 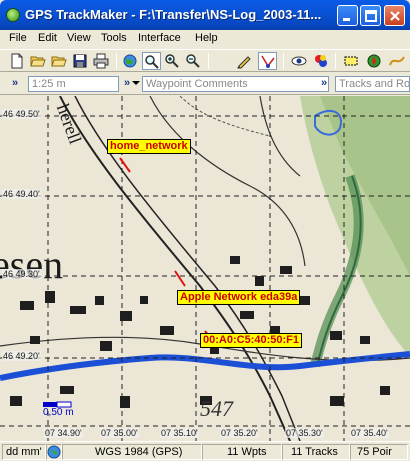 I want to click on waypoints-count: 11 Wpts, so click(x=242, y=452).